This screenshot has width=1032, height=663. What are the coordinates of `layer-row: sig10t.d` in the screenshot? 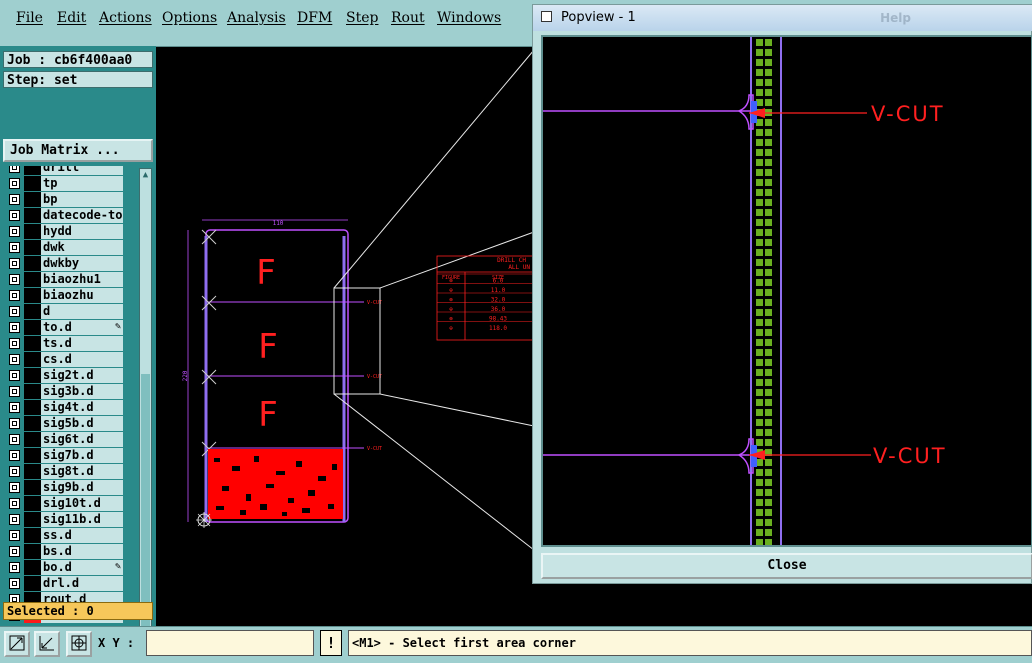 It's located at (65, 503).